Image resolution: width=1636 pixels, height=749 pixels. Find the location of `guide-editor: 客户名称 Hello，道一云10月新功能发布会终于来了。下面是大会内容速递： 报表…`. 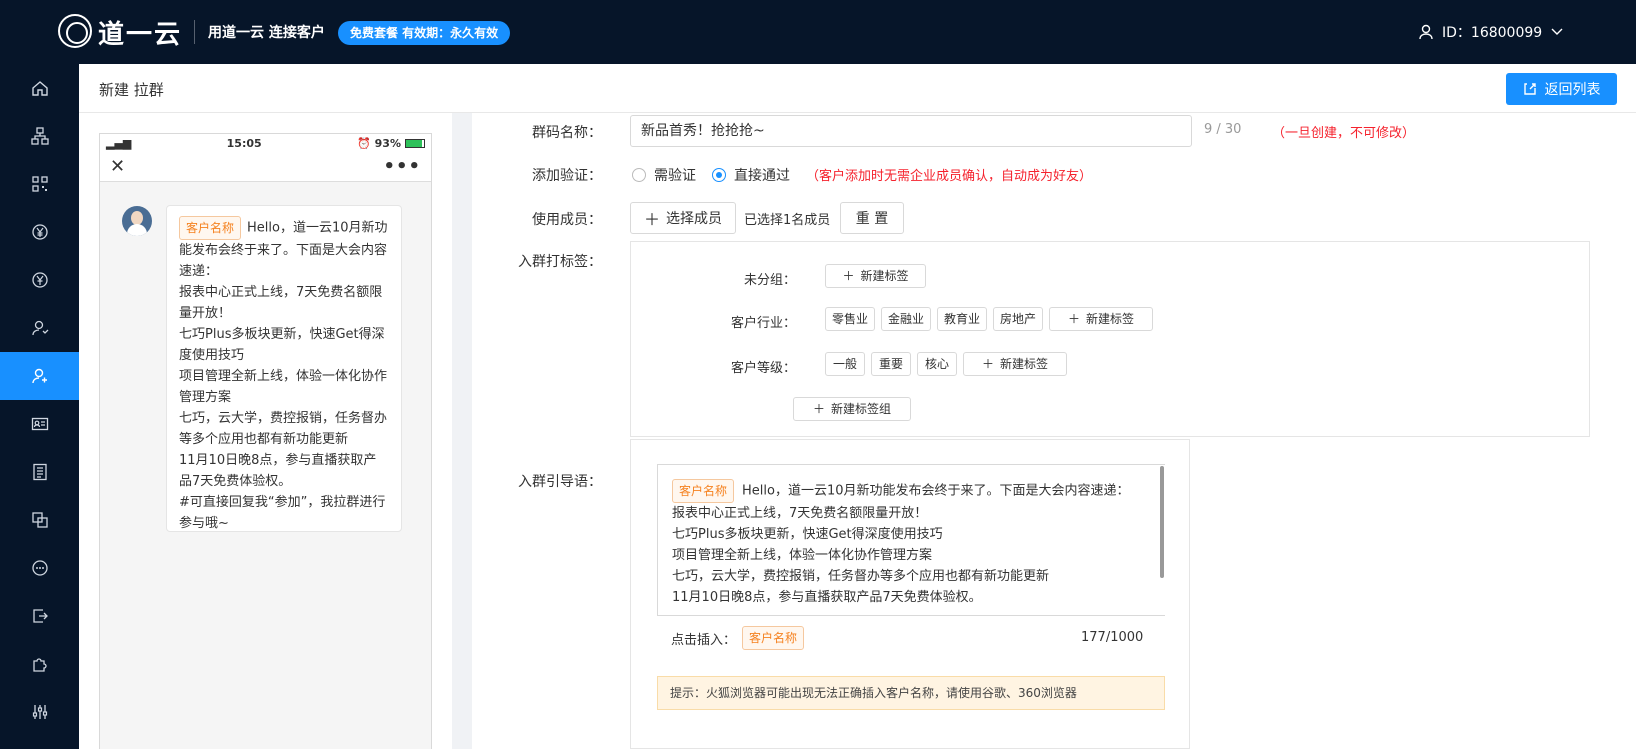

guide-editor: 客户名称 Hello，道一云10月新功能发布会终于来了。下面是大会内容速递： 报表… is located at coordinates (911, 540).